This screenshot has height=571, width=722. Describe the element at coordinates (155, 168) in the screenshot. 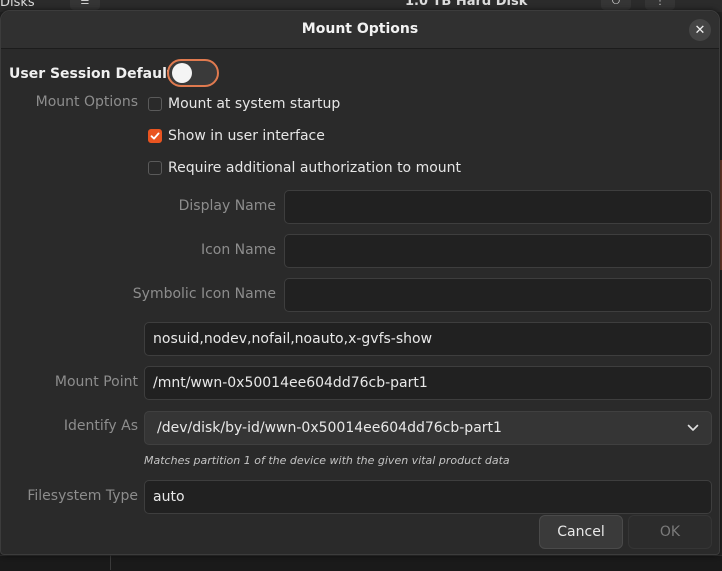

I see `require-auth-checkbox` at that location.